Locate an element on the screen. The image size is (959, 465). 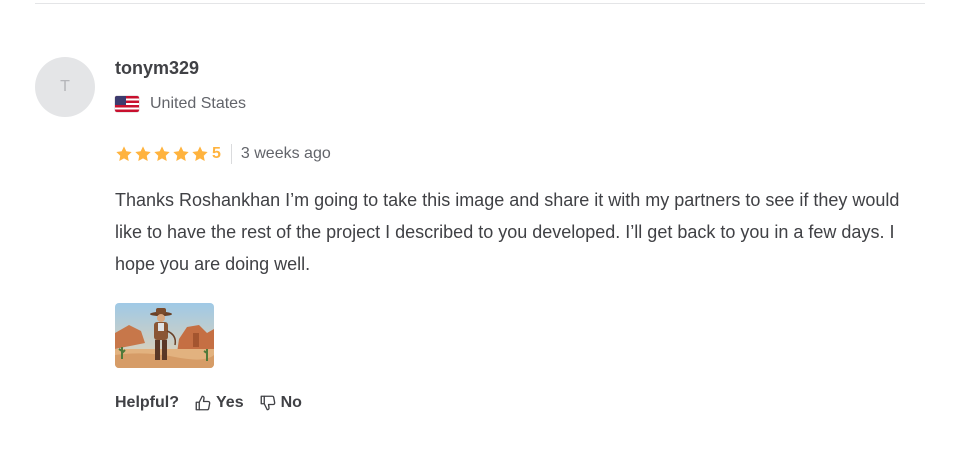
us-flag-icon is located at coordinates (127, 104).